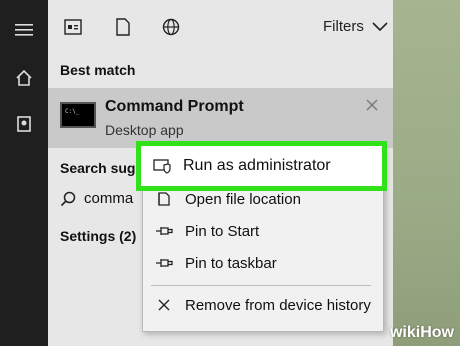 This screenshot has height=346, width=460. What do you see at coordinates (98, 236) in the screenshot?
I see `settings-heading: Settings (2)` at bounding box center [98, 236].